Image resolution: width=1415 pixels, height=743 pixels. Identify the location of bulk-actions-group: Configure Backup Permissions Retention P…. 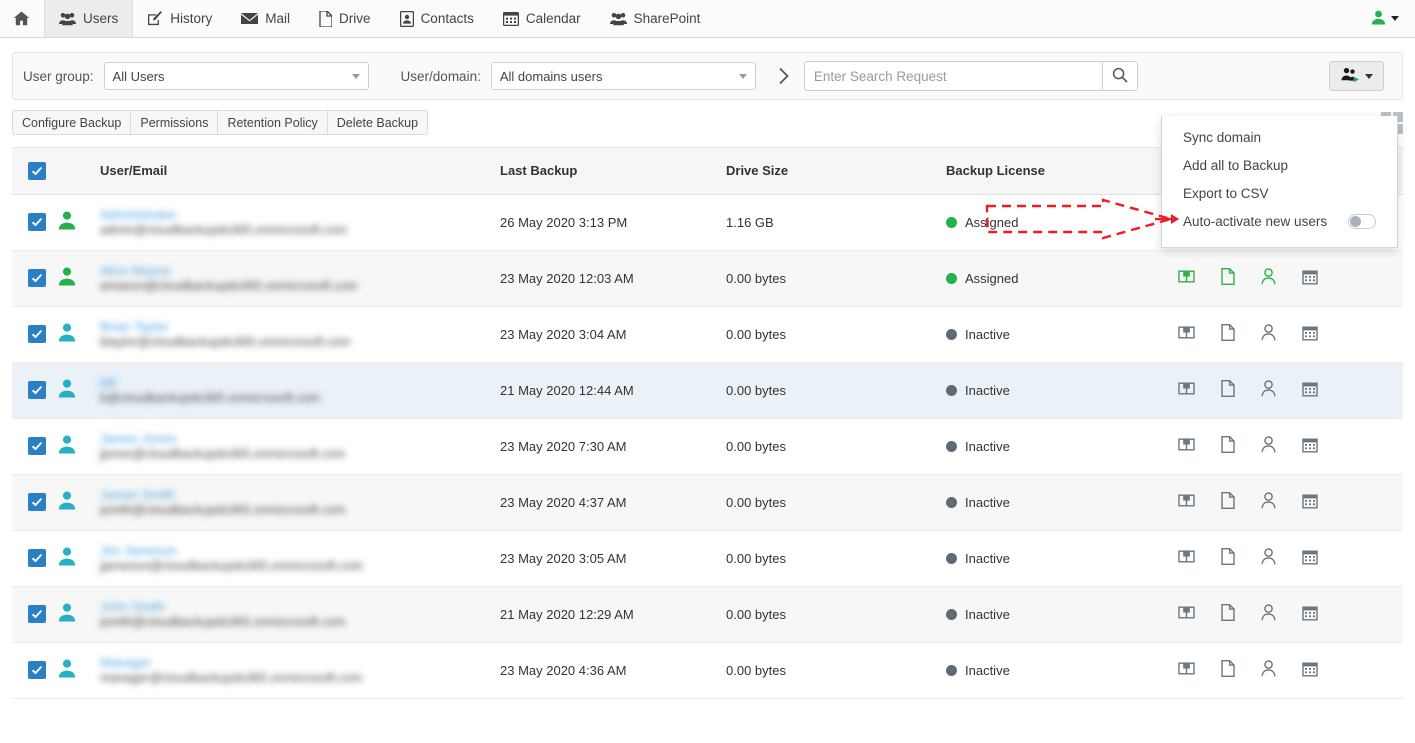
(220, 122).